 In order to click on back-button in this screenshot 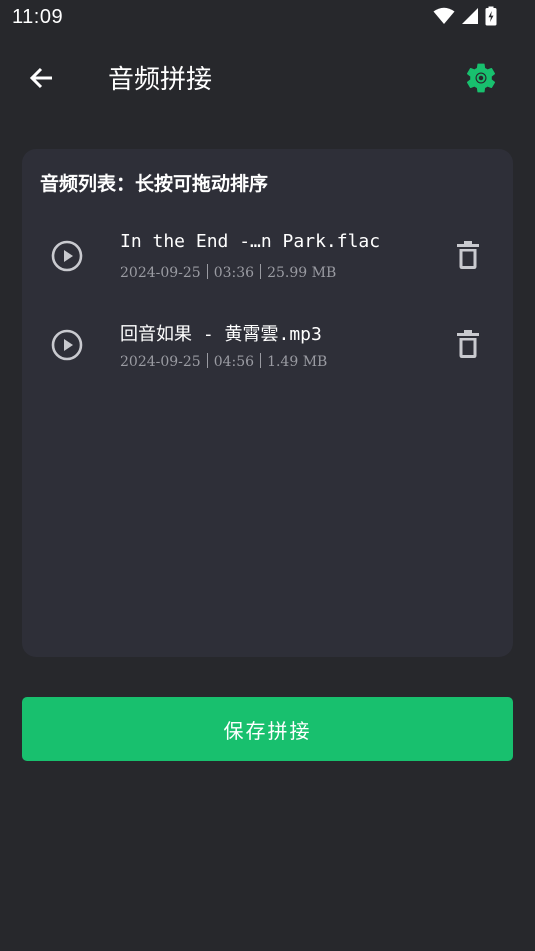, I will do `click(42, 78)`.